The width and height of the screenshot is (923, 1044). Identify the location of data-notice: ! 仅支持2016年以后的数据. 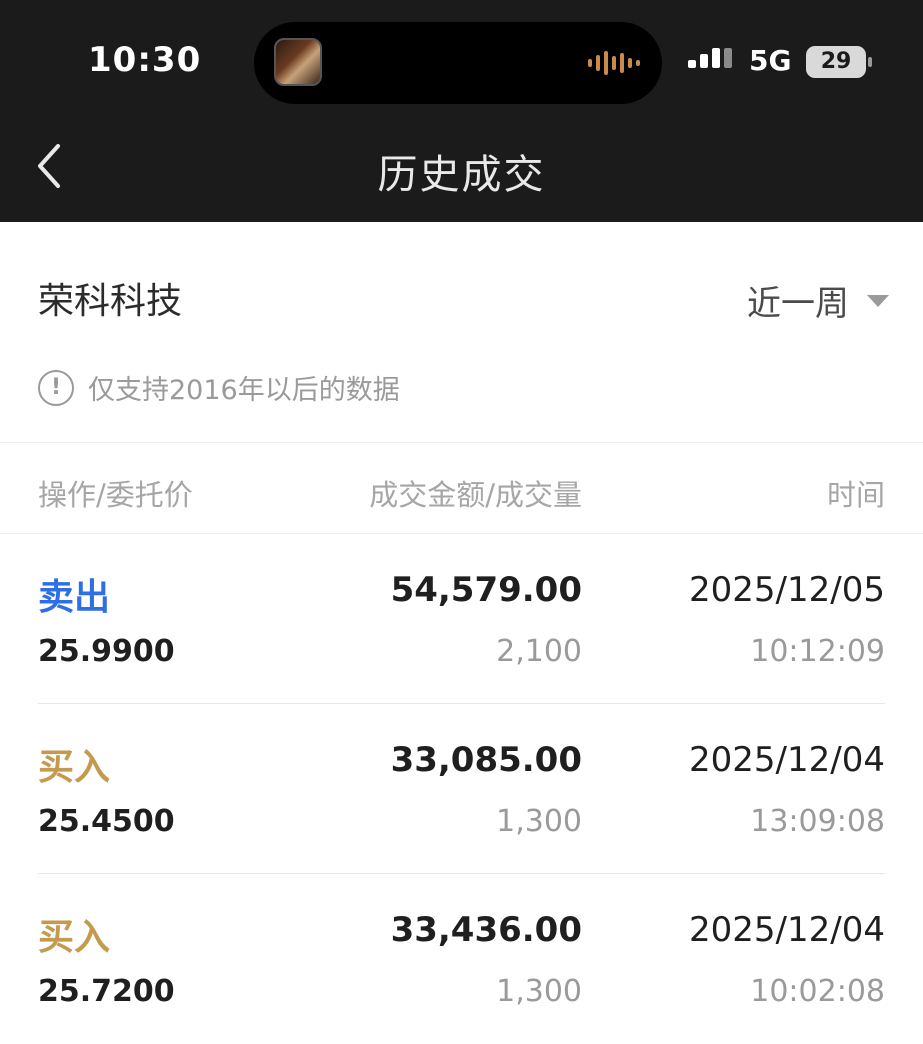
(219, 387).